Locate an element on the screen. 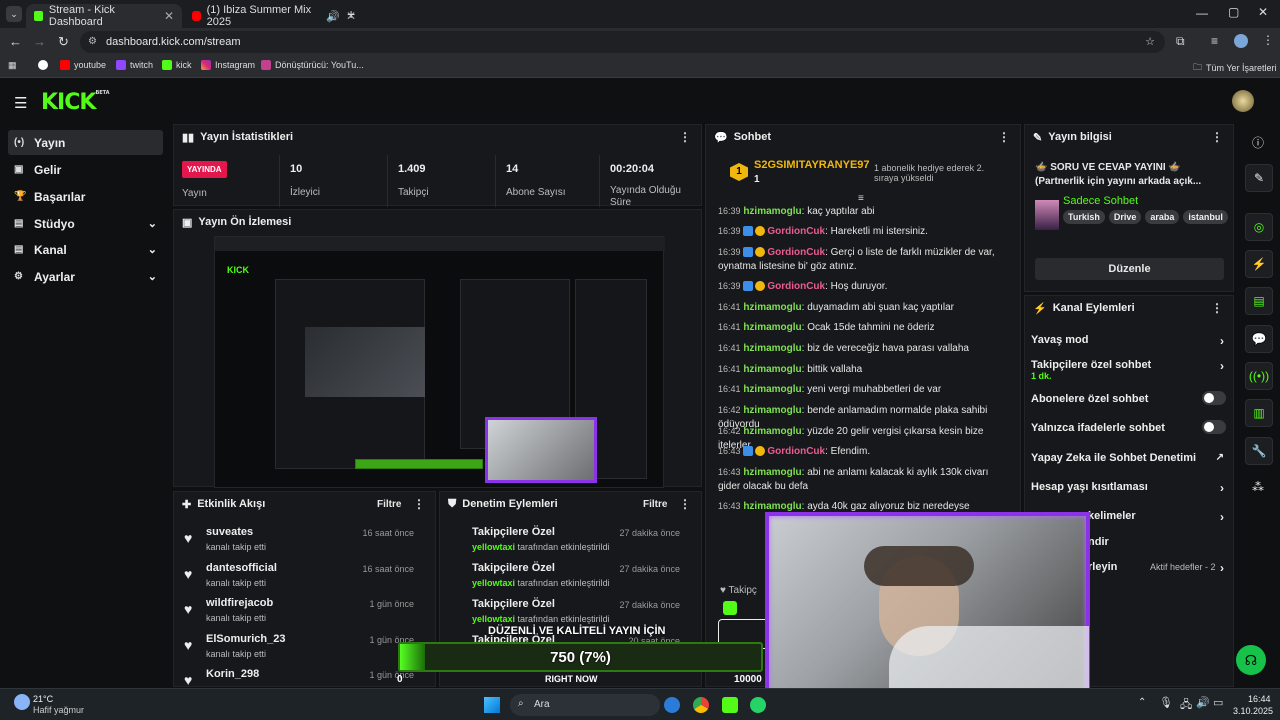  category-name: Sadece Sohbet is located at coordinates (1100, 201).